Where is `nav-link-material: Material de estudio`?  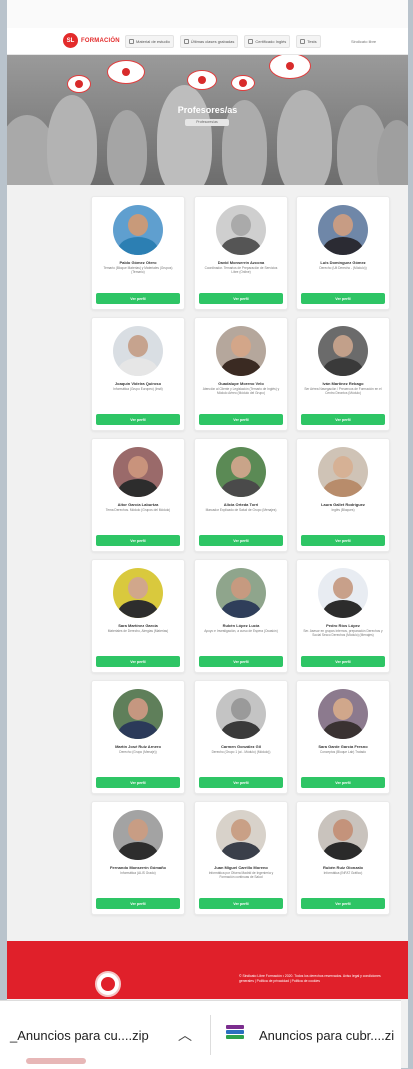 nav-link-material: Material de estudio is located at coordinates (149, 41).